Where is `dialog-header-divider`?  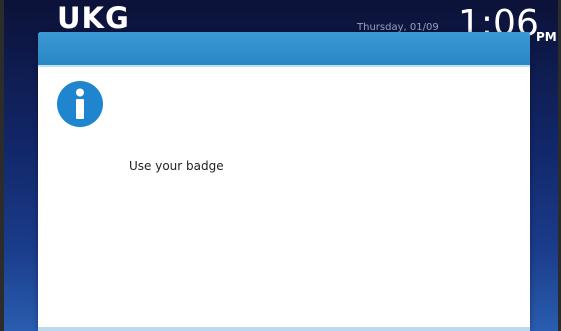 dialog-header-divider is located at coordinates (284, 66).